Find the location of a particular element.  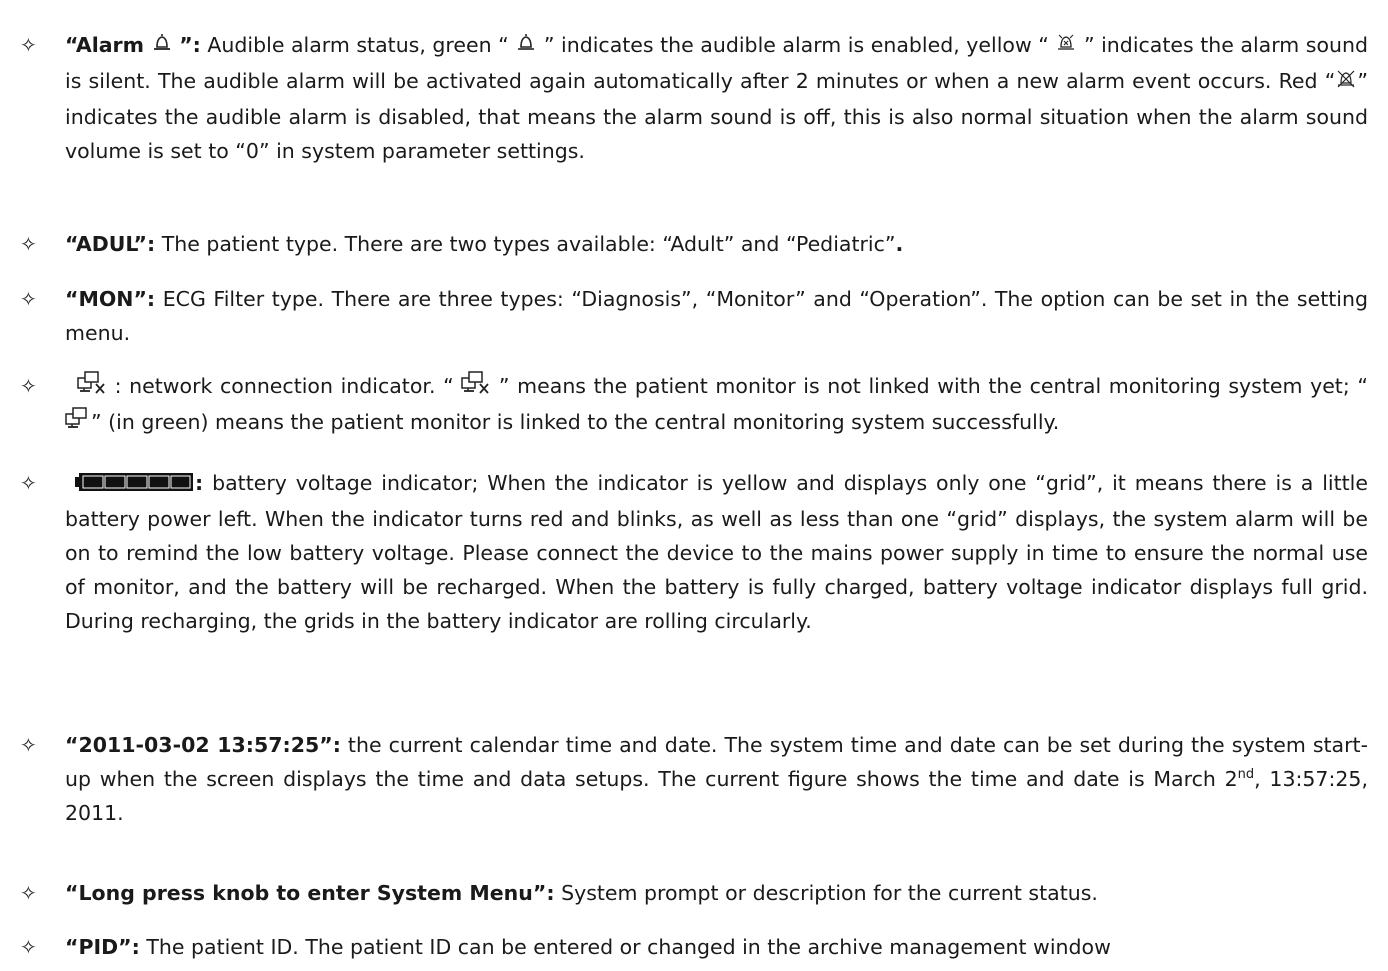

term-label: “2011-03-02 13:57:25”: is located at coordinates (203, 745).